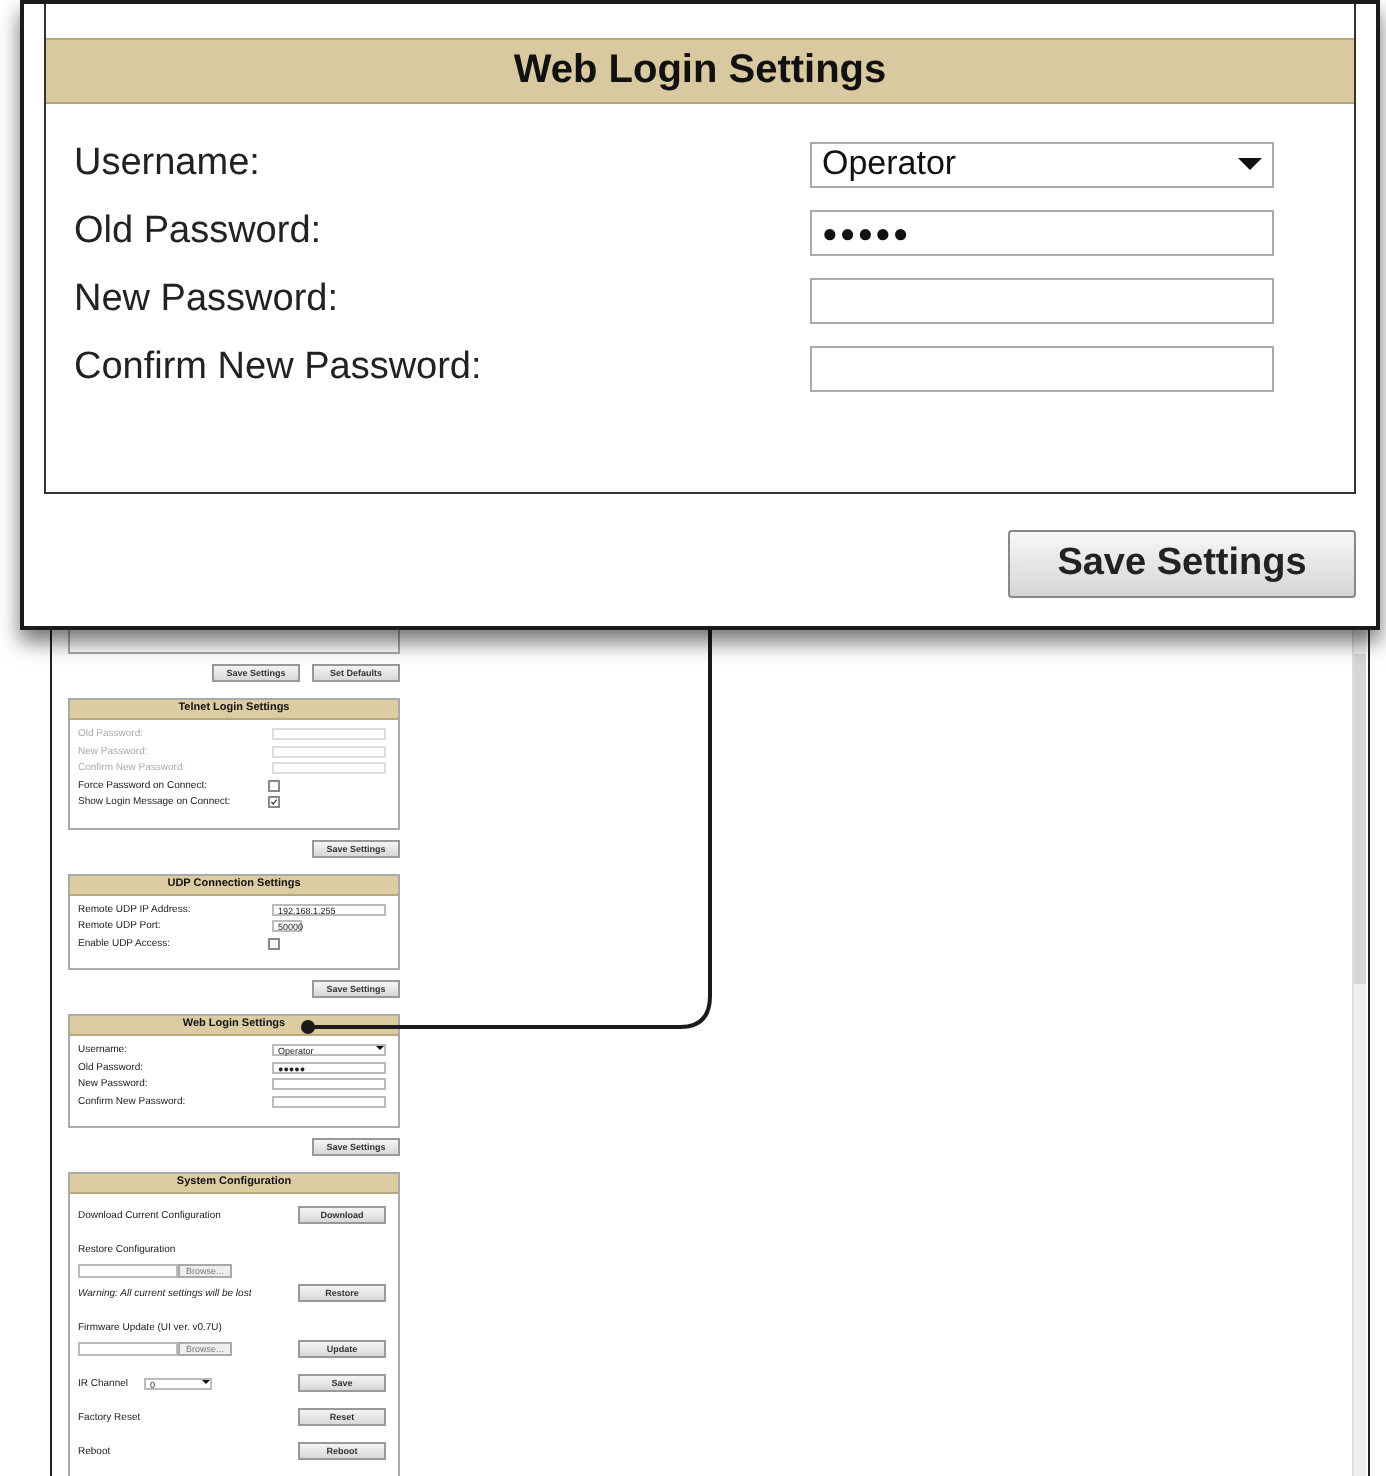 This screenshot has height=1476, width=1386. I want to click on select-field: Operator, so click(1042, 164).